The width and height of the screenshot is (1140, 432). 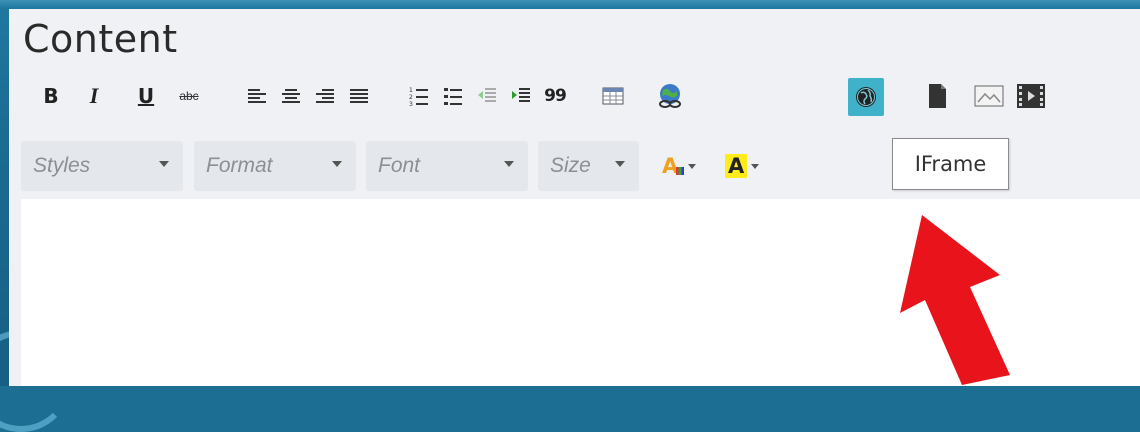 I want to click on bold-label: B, so click(x=51, y=96).